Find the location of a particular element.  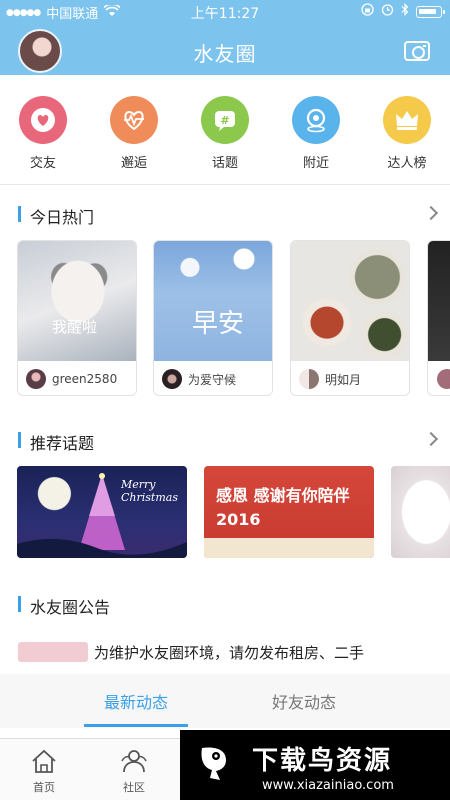

bird-logo-icon is located at coordinates (216, 764).